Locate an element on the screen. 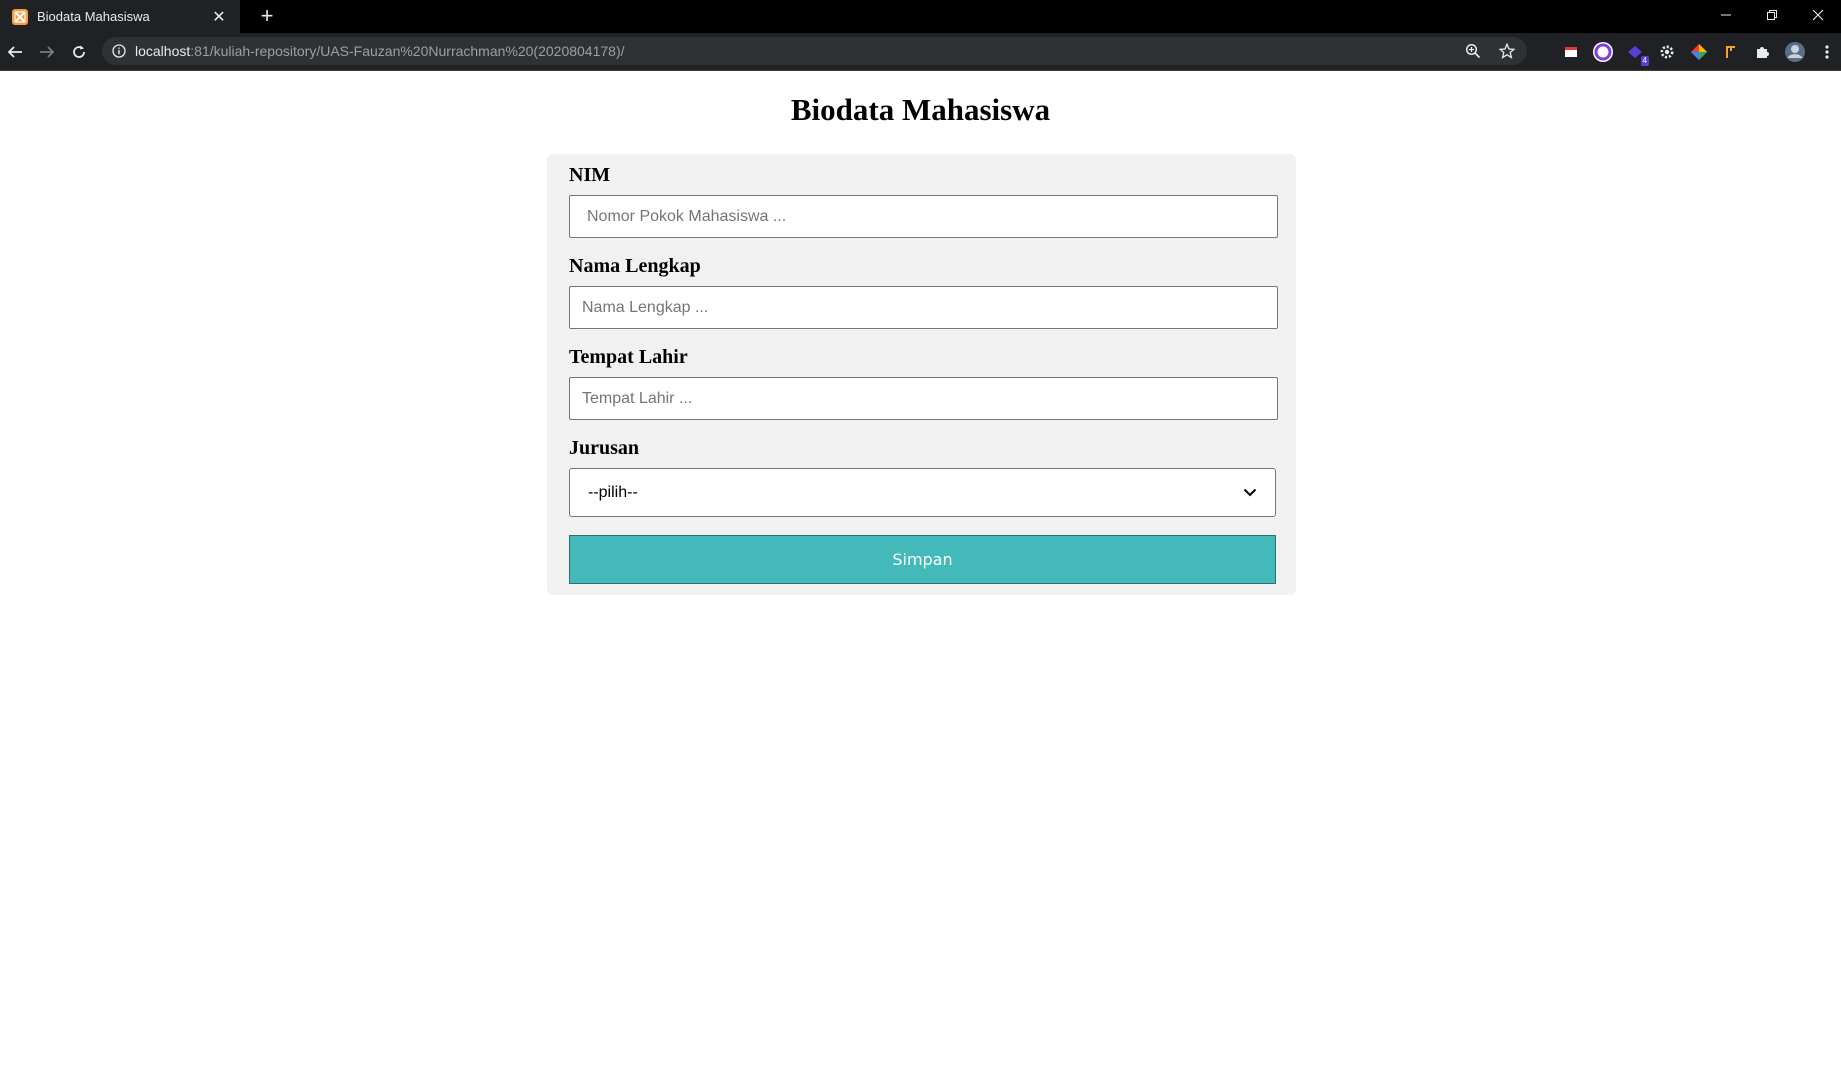 This screenshot has width=1841, height=1075. browser-tab-active: Biodata Mahasiswa ✕ is located at coordinates (120, 16).